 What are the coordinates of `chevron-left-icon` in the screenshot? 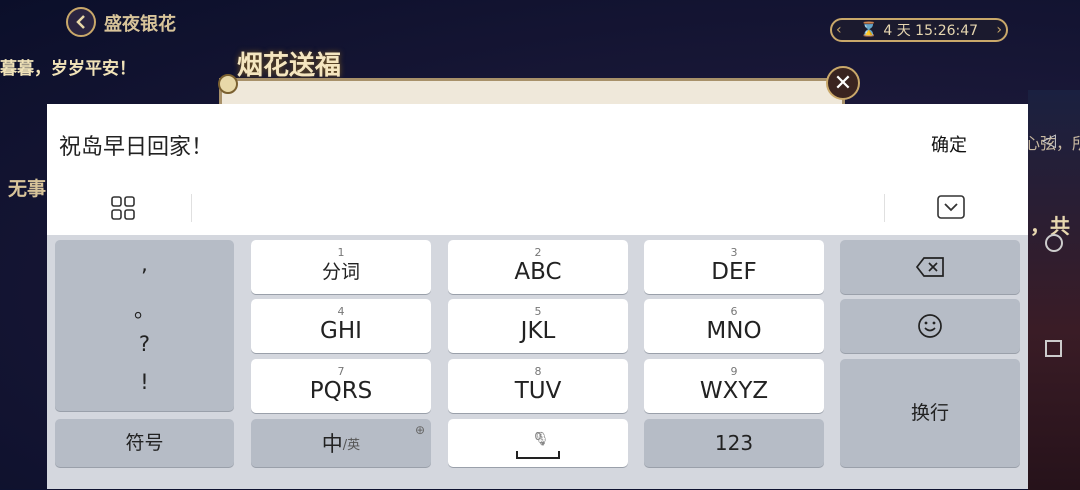 It's located at (80, 22).